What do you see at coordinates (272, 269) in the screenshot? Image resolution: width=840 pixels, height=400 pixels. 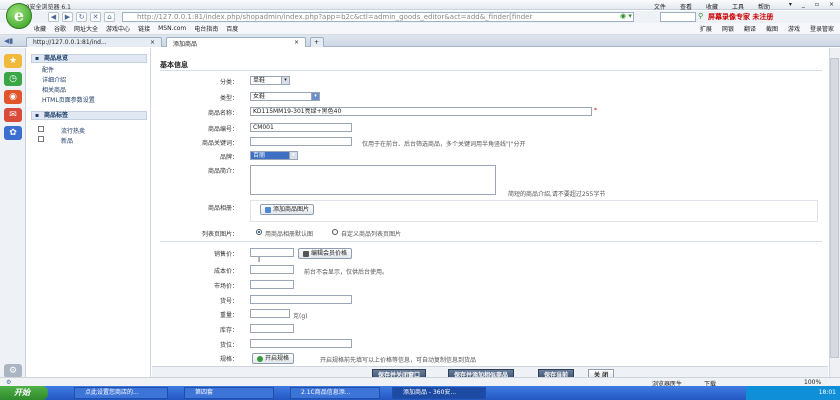 I see `cost-input` at bounding box center [272, 269].